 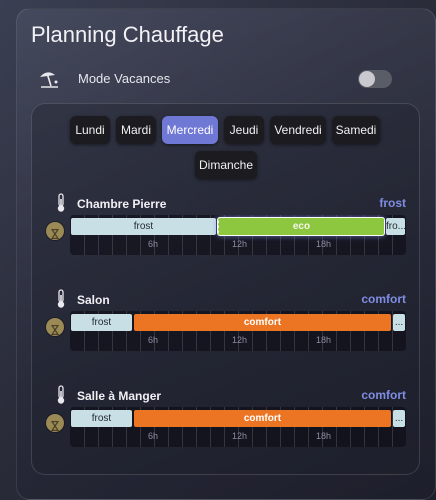 I want to click on zone-name: Chambre Pierre, so click(x=122, y=204).